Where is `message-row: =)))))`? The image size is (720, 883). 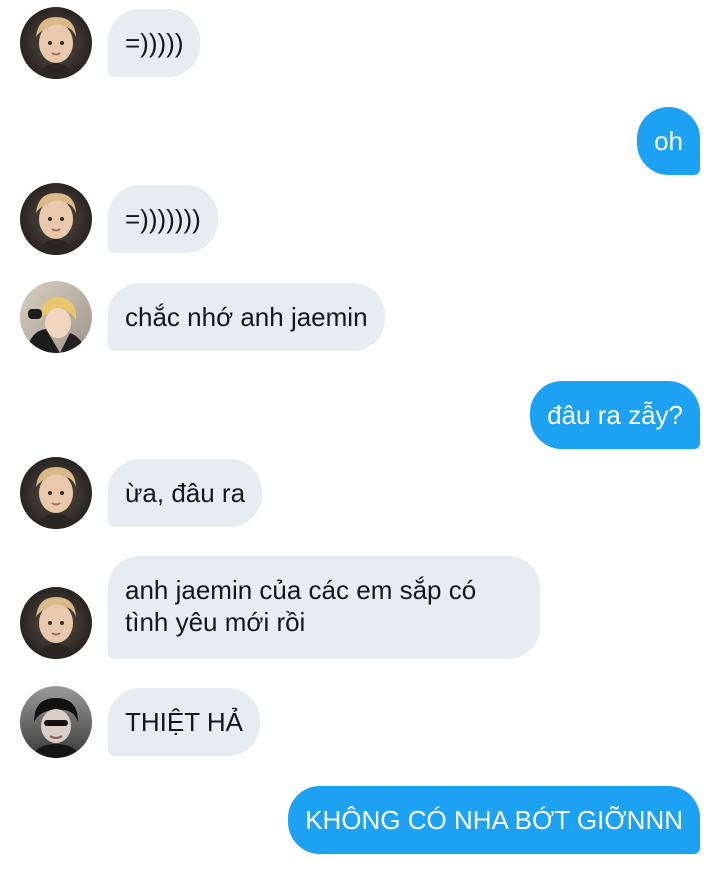
message-row: =))))) is located at coordinates (360, 43).